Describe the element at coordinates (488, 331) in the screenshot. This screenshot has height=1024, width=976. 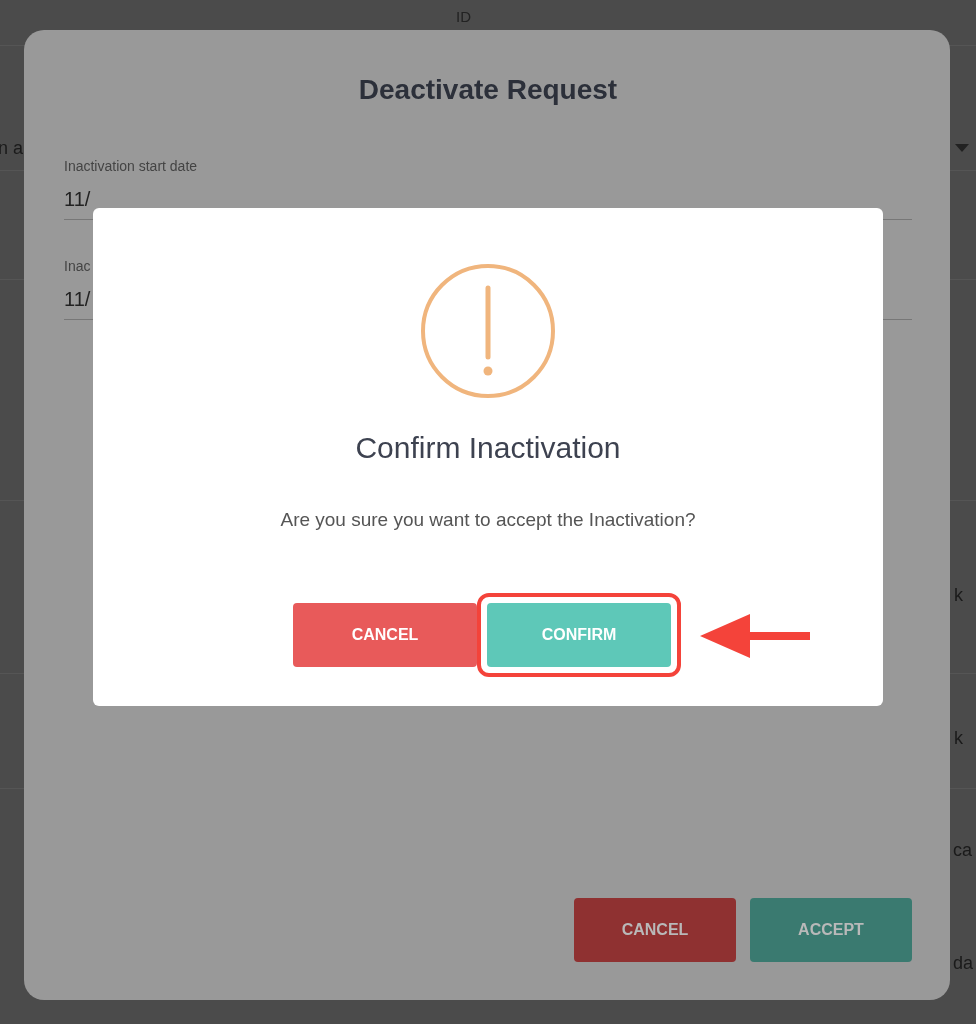
I see `warning-icon` at that location.